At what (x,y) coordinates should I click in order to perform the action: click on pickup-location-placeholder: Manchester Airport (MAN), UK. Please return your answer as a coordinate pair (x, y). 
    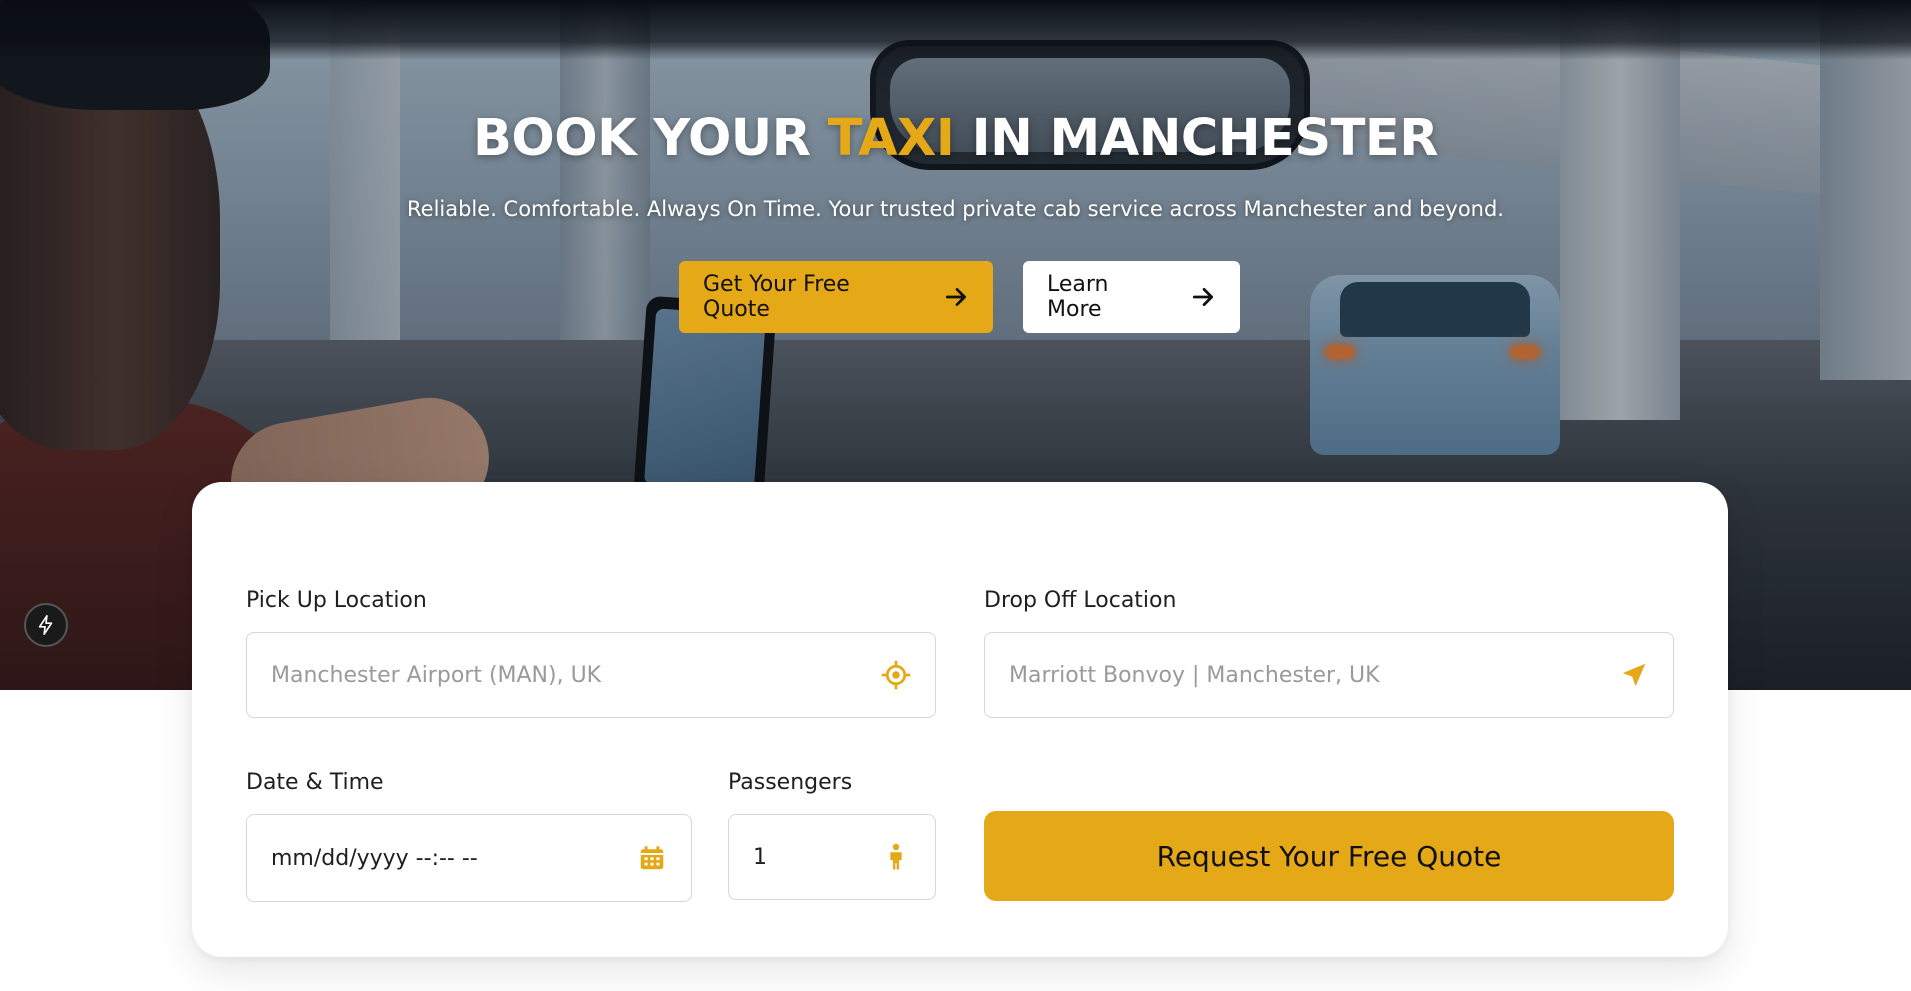
    Looking at the image, I should click on (436, 675).